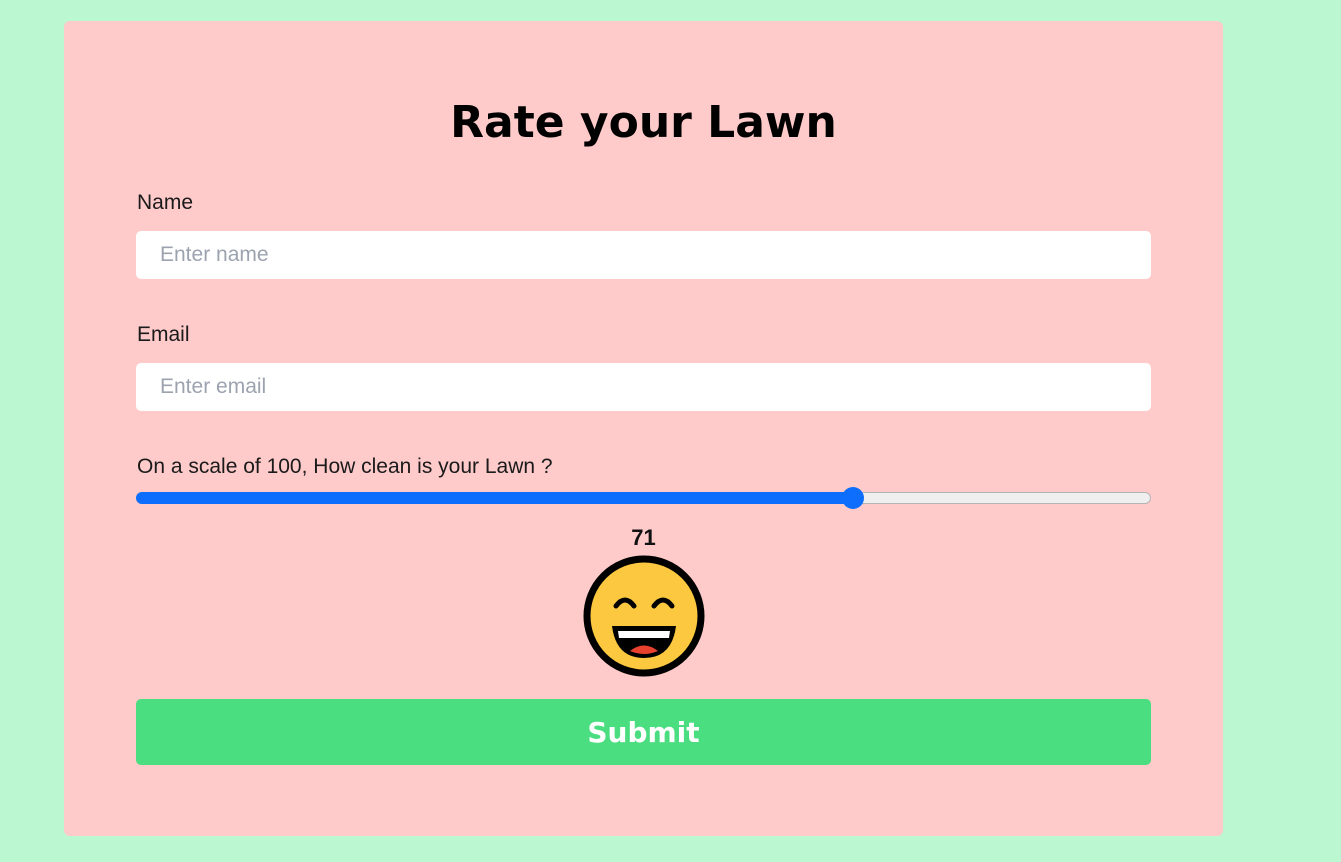 The width and height of the screenshot is (1341, 862). I want to click on email-input, so click(643, 387).